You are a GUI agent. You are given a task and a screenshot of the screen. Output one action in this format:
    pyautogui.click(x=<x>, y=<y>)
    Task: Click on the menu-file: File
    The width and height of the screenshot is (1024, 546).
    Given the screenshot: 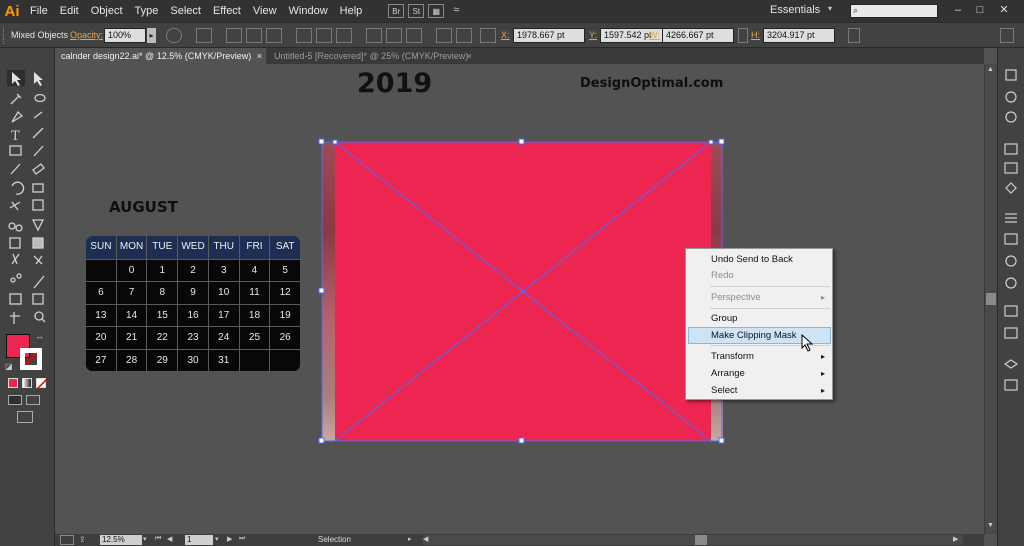 What is the action you would take?
    pyautogui.click(x=39, y=11)
    